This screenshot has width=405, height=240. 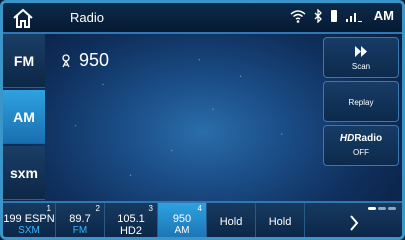 What do you see at coordinates (361, 66) in the screenshot?
I see `scan-label: Scan` at bounding box center [361, 66].